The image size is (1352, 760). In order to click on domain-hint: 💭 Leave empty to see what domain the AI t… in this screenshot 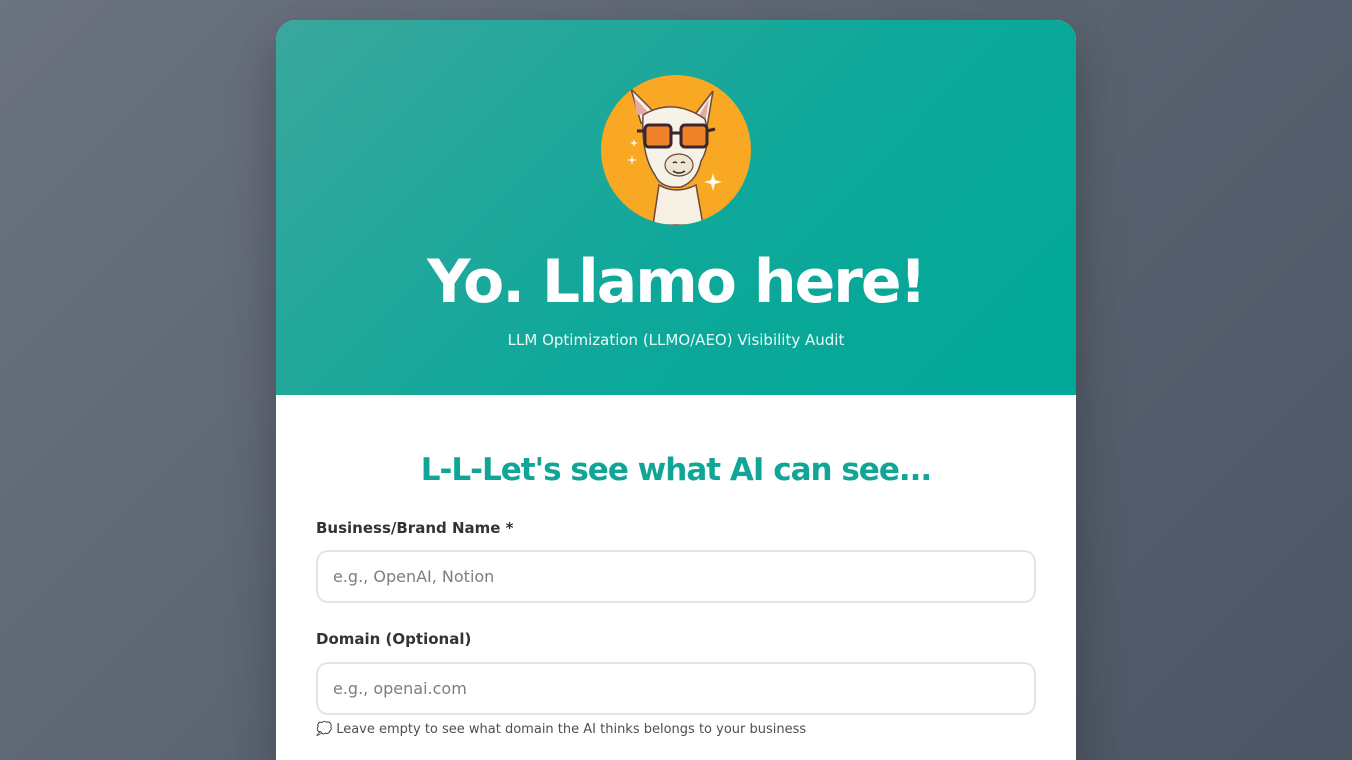, I will do `click(561, 729)`.